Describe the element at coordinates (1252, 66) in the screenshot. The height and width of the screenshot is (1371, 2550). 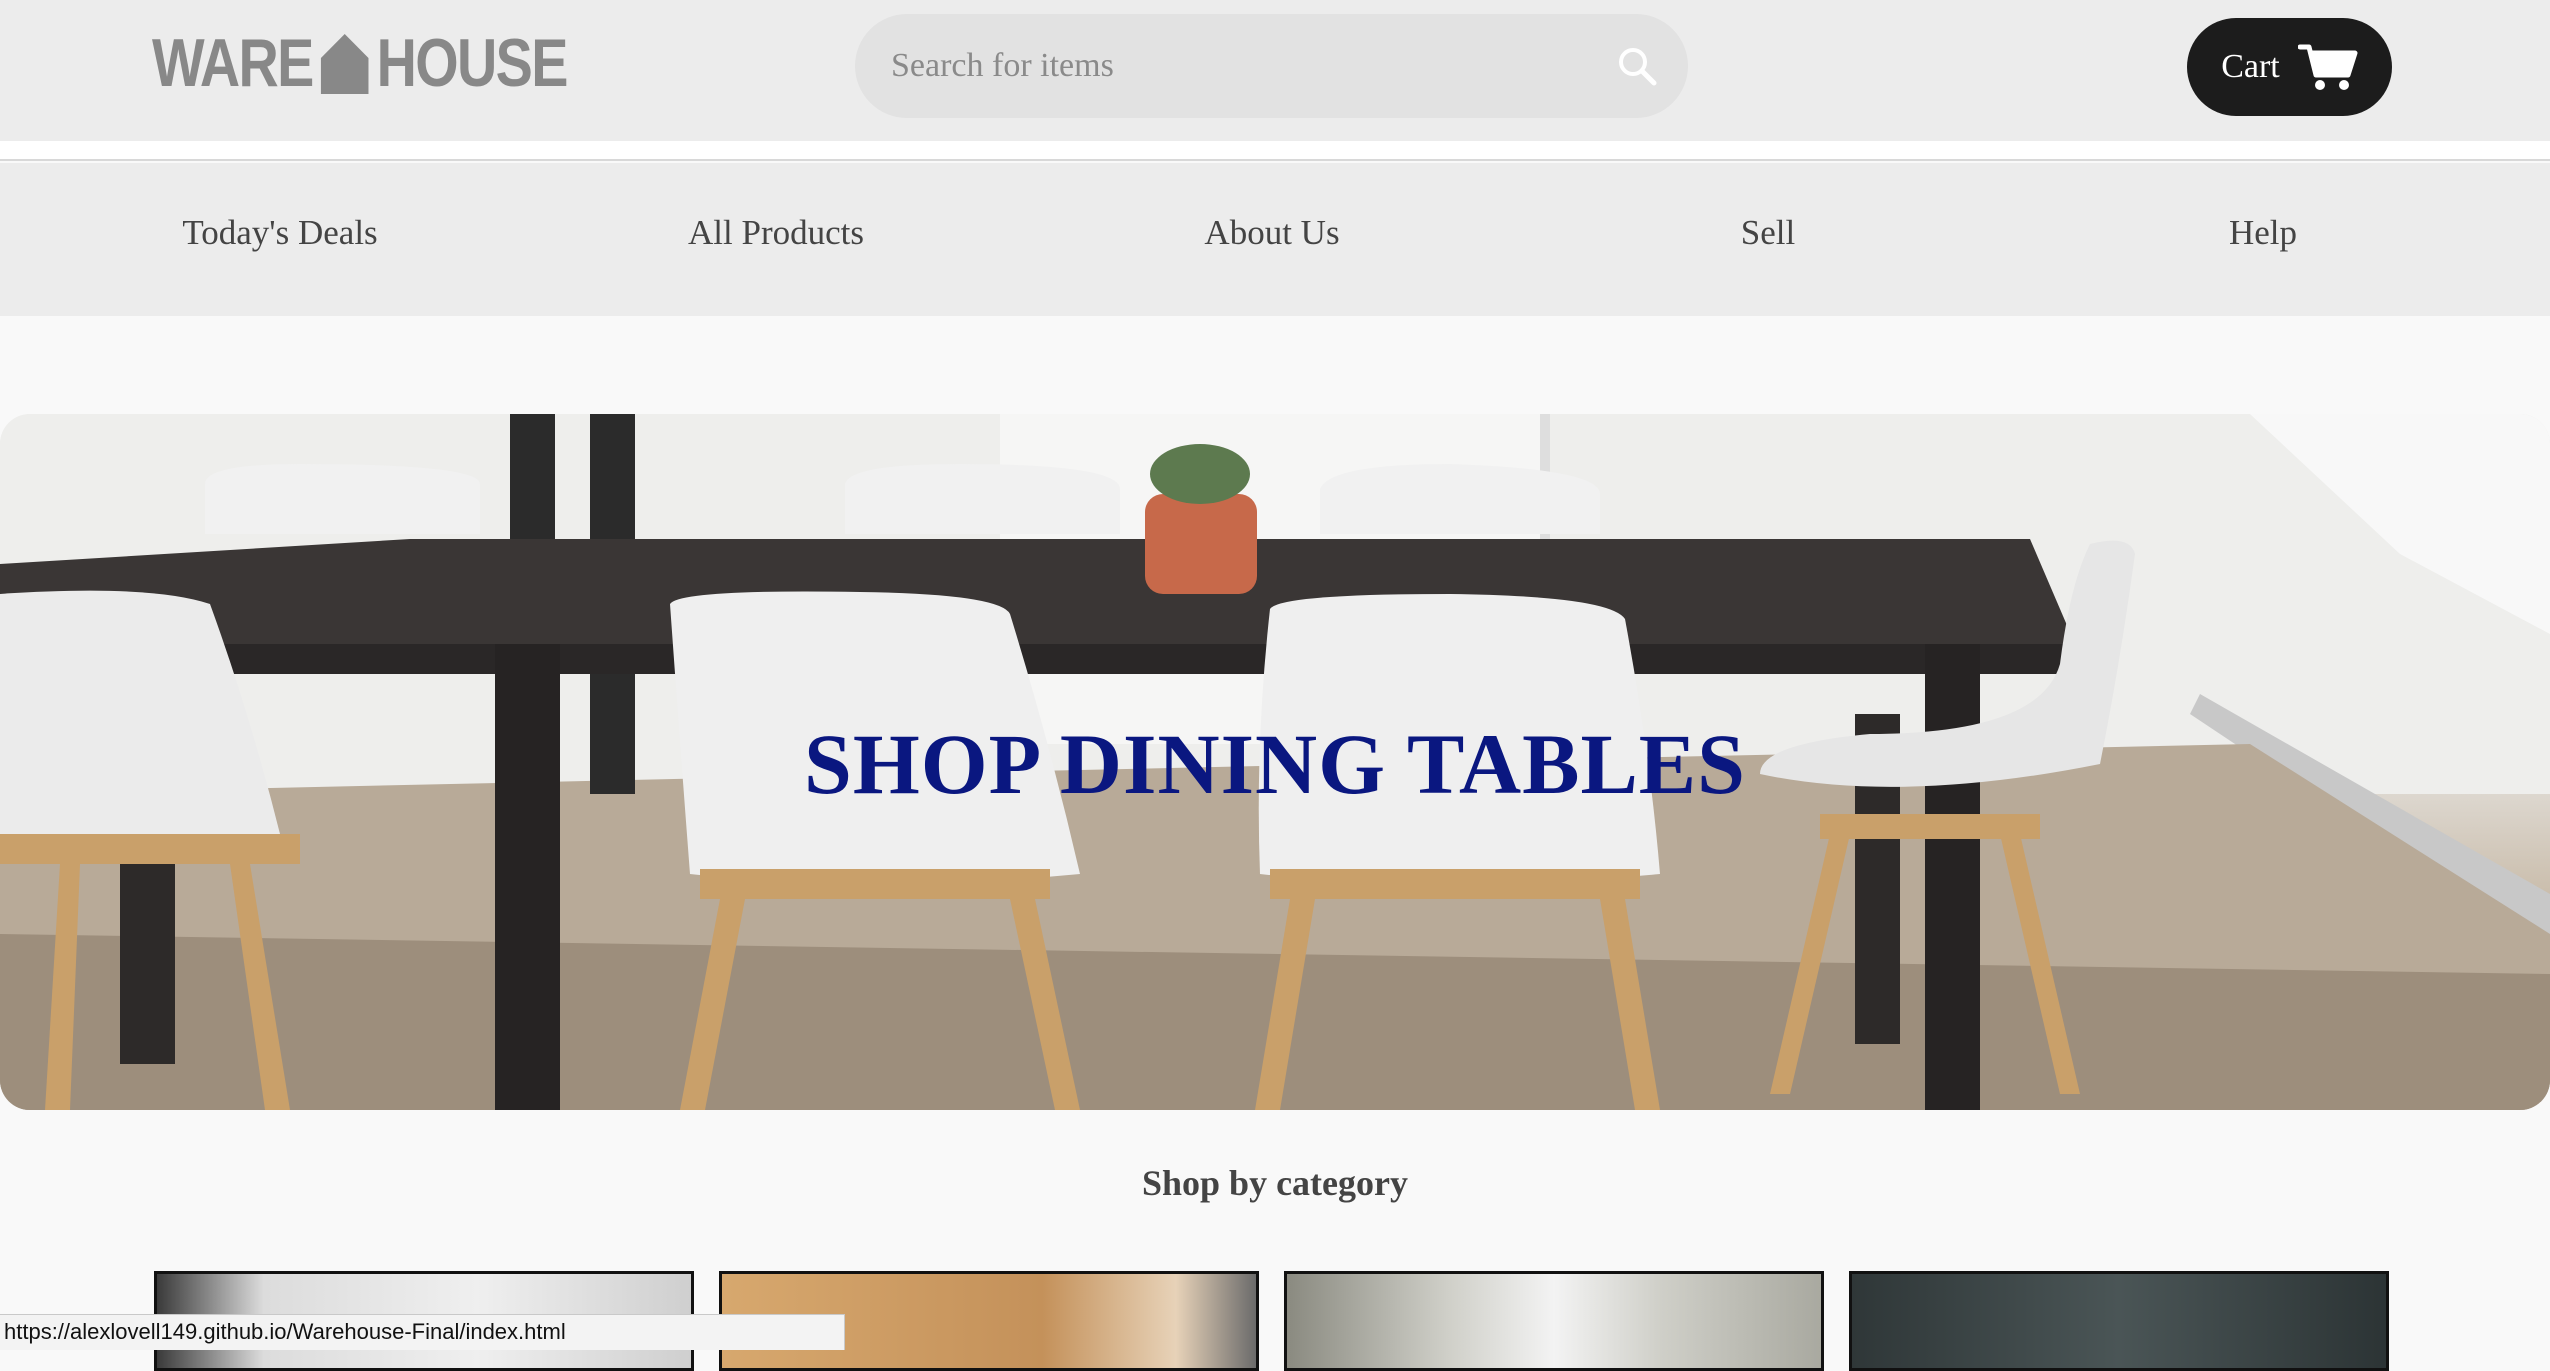
I see `search-input` at that location.